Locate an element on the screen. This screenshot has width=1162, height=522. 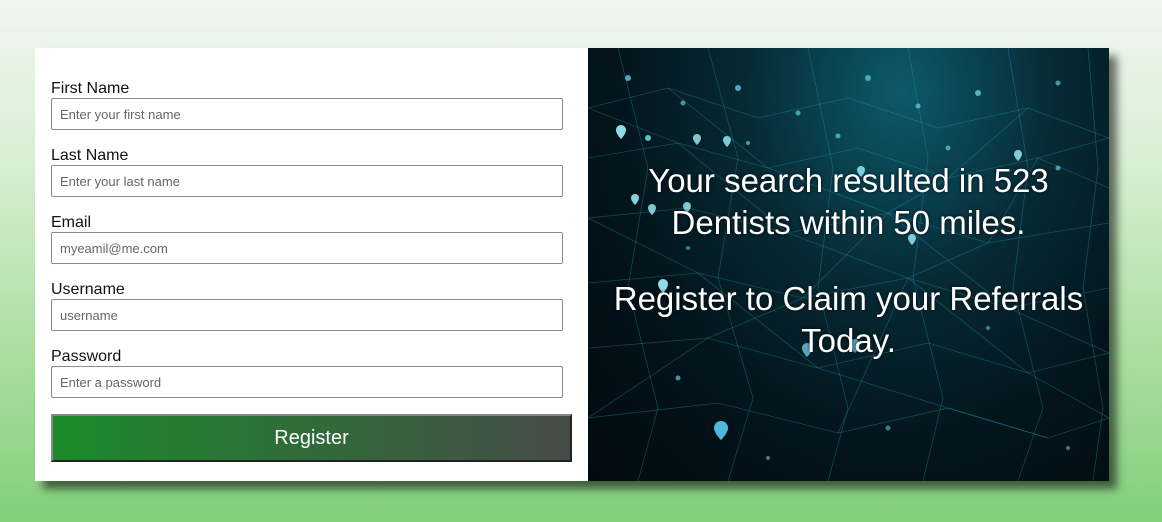
email-field: Email is located at coordinates (319, 239).